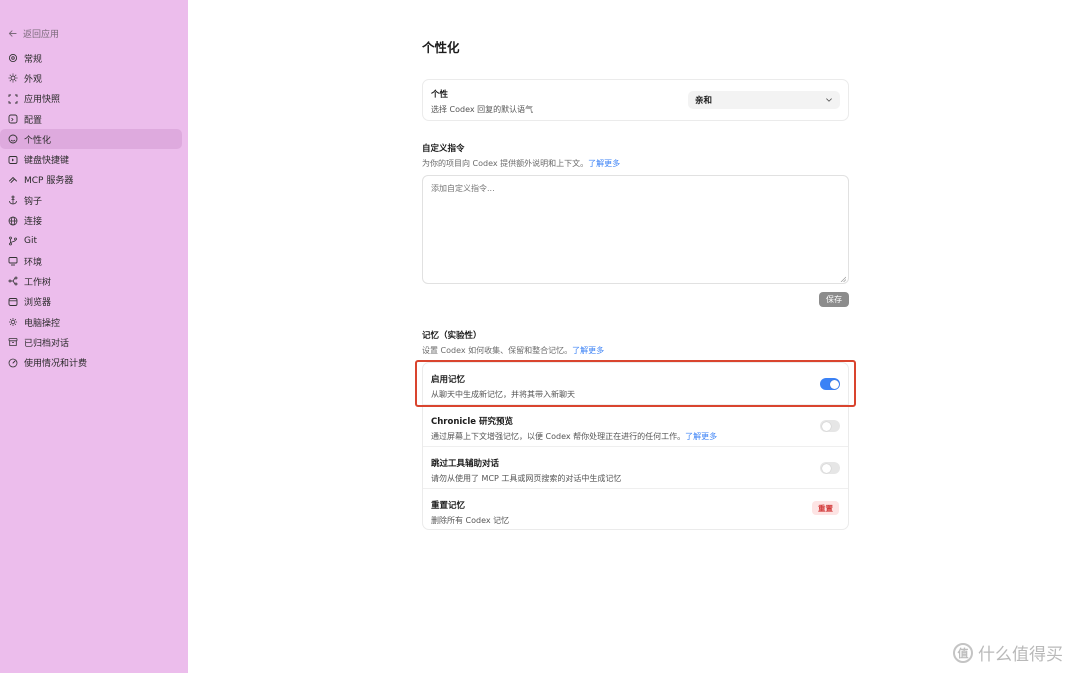  Describe the element at coordinates (91, 281) in the screenshot. I see `sidebar-item-worktree: 工作树` at that location.